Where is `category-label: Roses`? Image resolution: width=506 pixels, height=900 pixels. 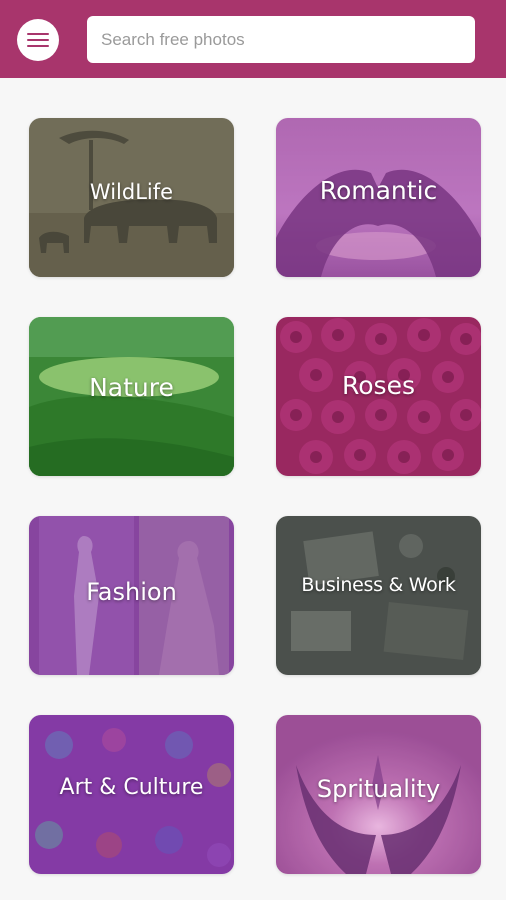 category-label: Roses is located at coordinates (378, 385).